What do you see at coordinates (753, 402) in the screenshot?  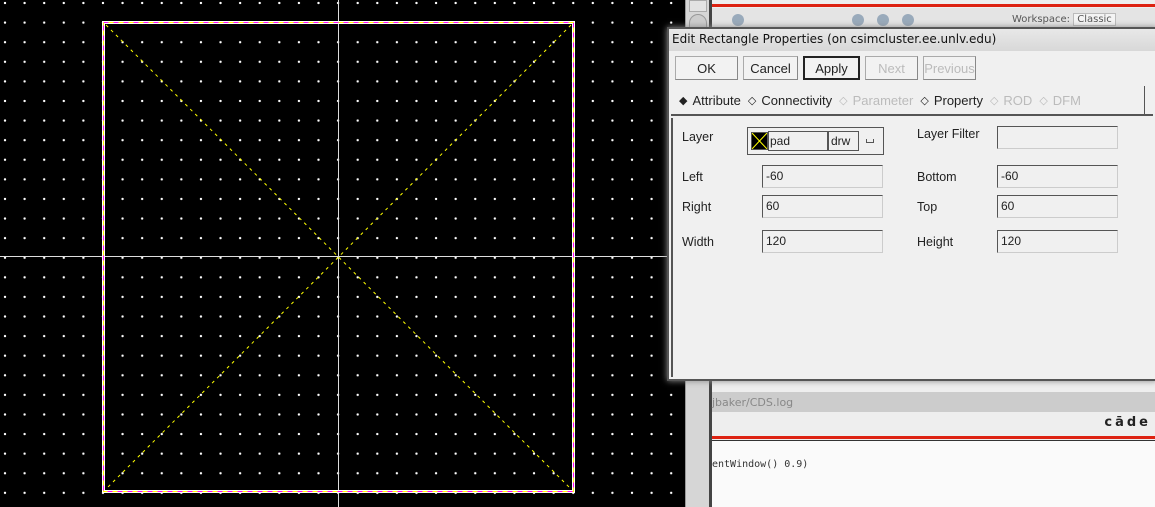 I see `log-title: jbaker/CDS.log` at bounding box center [753, 402].